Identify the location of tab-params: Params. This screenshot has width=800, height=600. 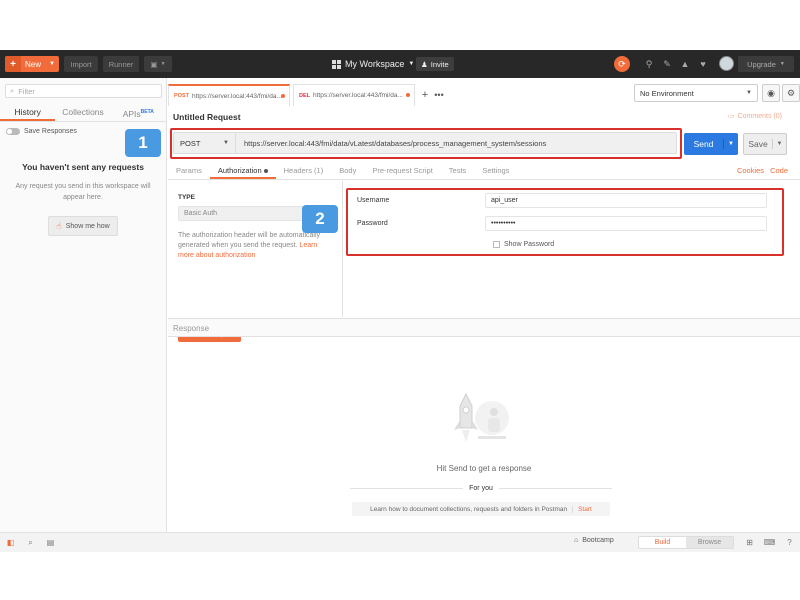
(189, 171).